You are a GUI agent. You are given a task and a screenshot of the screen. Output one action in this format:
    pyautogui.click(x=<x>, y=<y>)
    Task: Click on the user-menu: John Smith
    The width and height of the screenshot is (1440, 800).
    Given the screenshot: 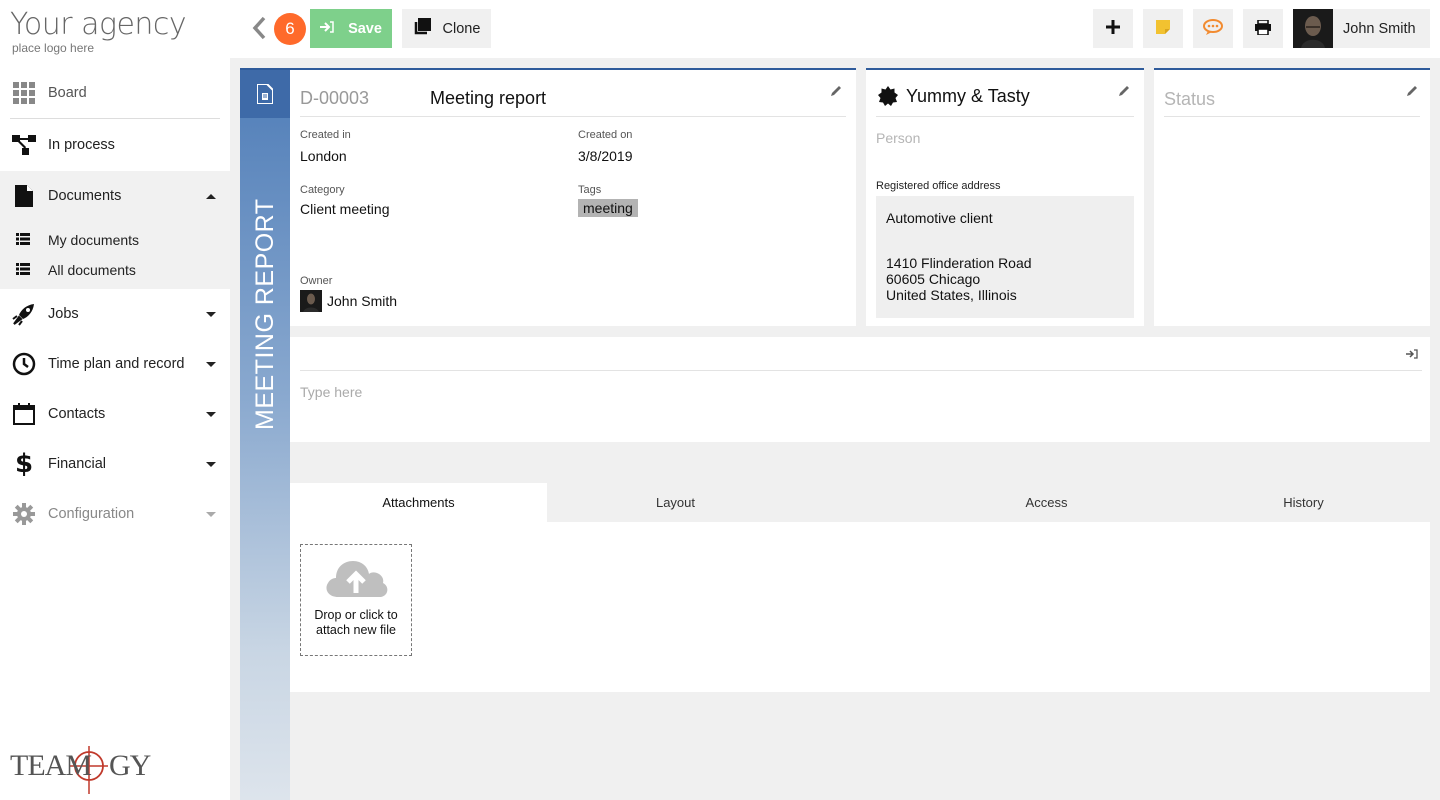 What is the action you would take?
    pyautogui.click(x=1361, y=28)
    